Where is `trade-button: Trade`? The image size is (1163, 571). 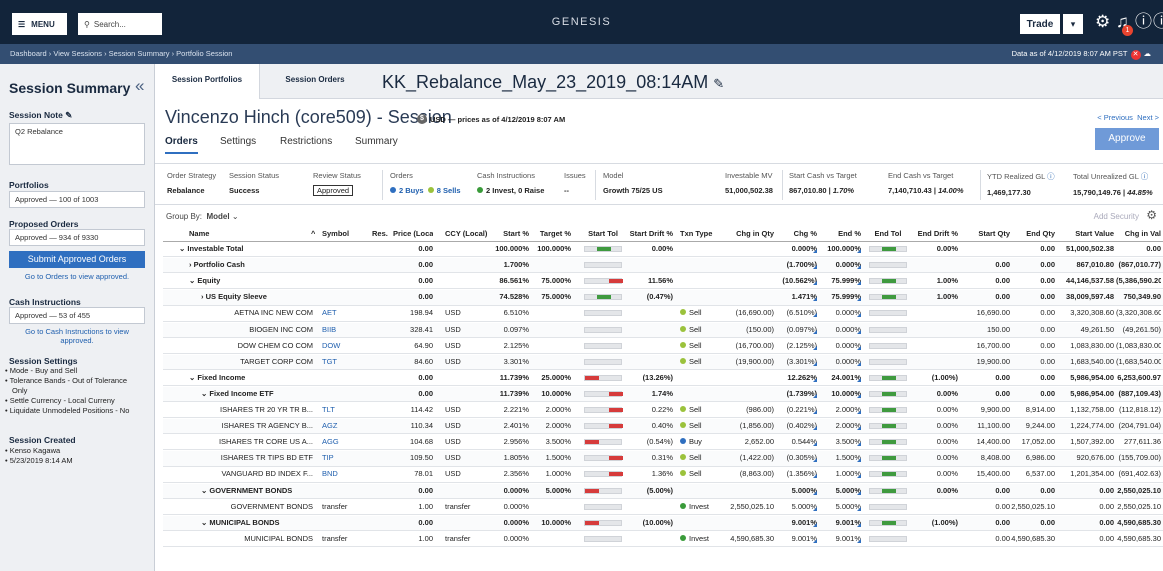
trade-button: Trade is located at coordinates (1040, 24).